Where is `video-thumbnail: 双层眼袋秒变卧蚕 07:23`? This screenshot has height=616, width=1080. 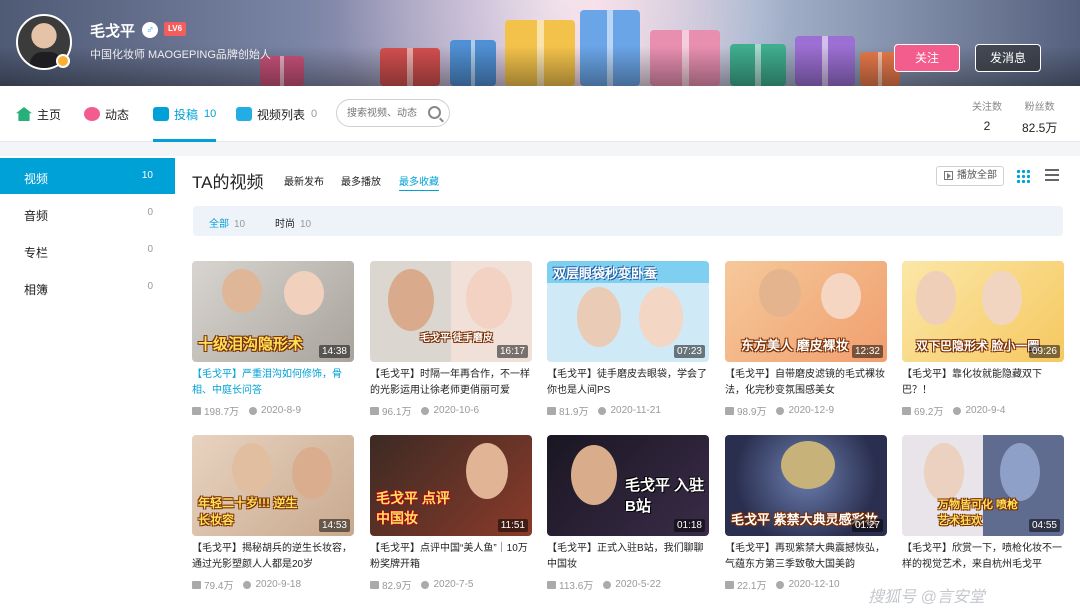 video-thumbnail: 双层眼袋秒变卧蚕 07:23 is located at coordinates (628, 311).